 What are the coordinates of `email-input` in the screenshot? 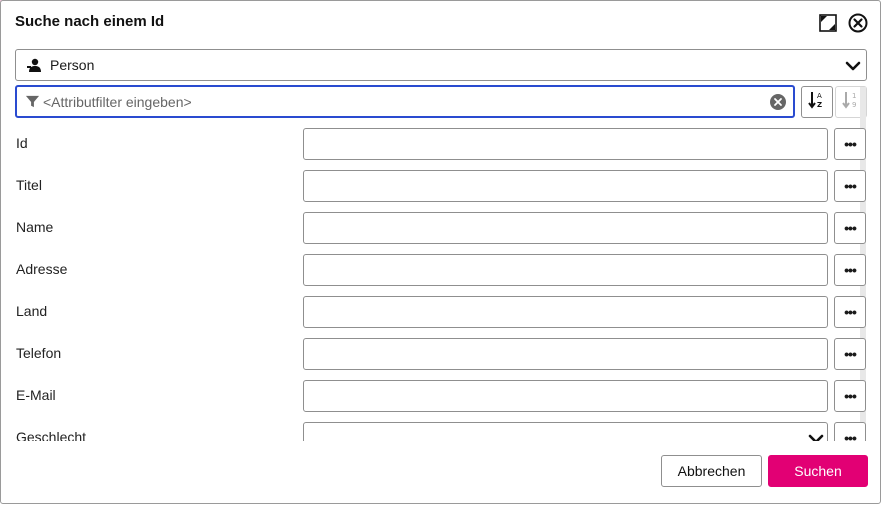 It's located at (565, 396).